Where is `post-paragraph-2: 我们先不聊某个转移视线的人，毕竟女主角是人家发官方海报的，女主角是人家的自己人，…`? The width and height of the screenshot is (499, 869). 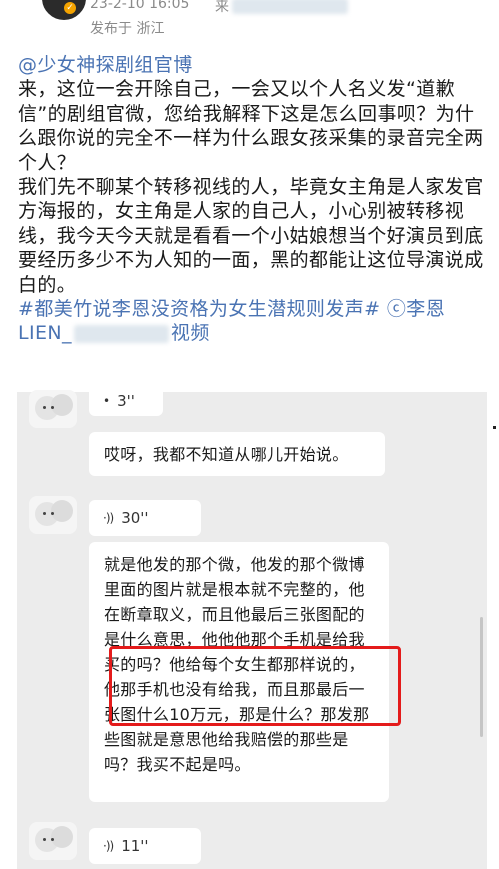
post-paragraph-2: 我们先不聊某个转移视线的人，毕竟女主角是人家发官方海报的，女主角是人家的自己人，… is located at coordinates (251, 236).